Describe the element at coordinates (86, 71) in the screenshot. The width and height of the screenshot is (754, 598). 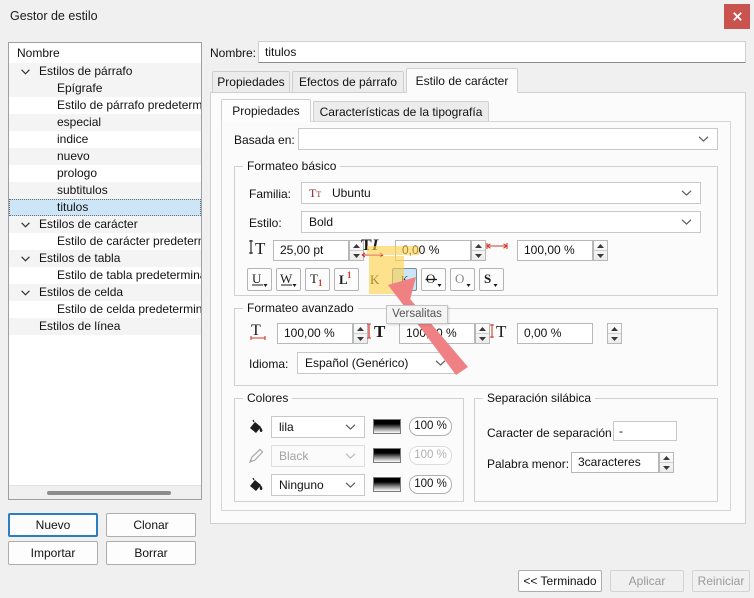
I see `tree-item-label: Estilos de párrafo` at that location.